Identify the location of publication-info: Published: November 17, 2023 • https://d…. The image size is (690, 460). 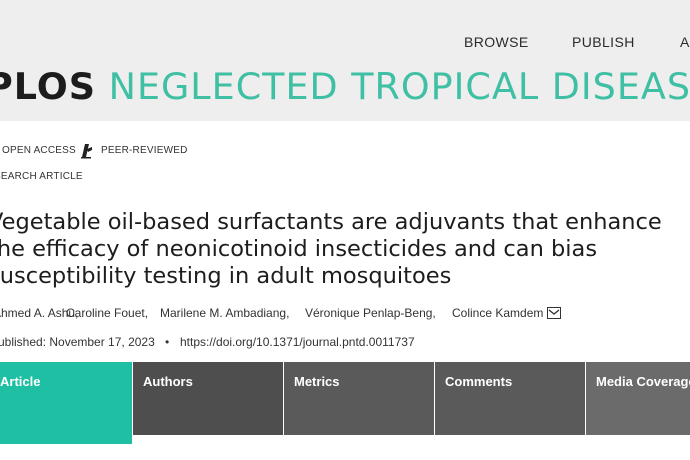
(207, 342).